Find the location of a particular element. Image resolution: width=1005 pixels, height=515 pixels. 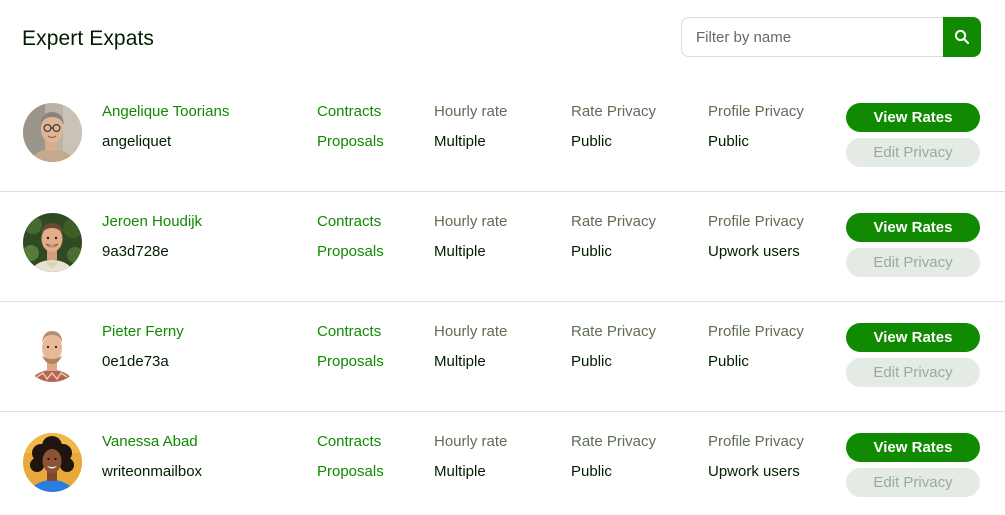

page-title: Expert Expats is located at coordinates (88, 38).